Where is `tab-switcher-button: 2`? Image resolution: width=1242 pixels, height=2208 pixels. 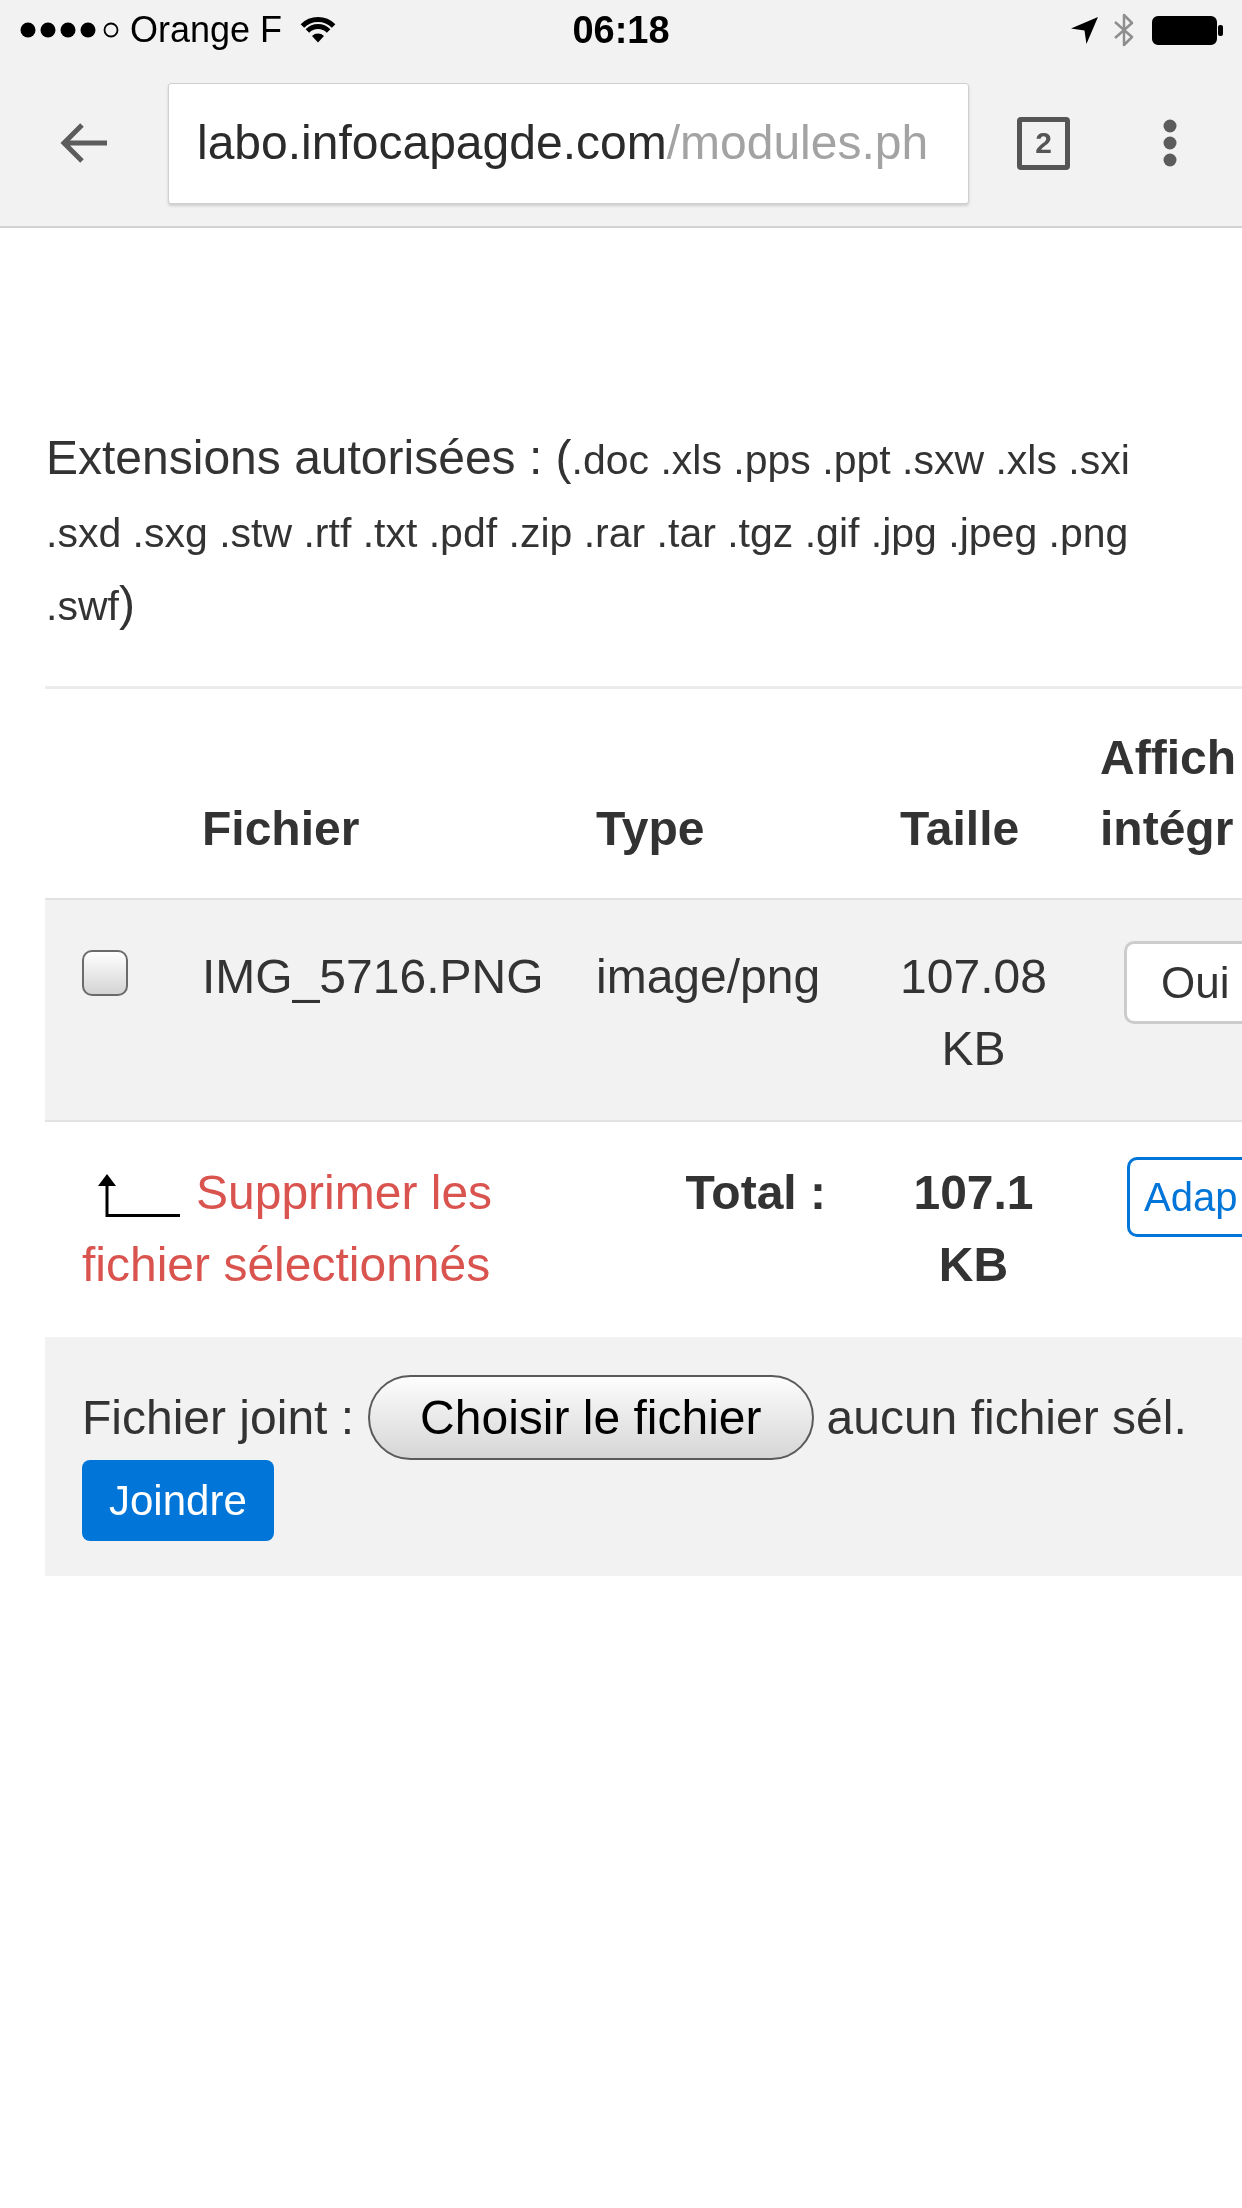
tab-switcher-button: 2 is located at coordinates (1043, 143).